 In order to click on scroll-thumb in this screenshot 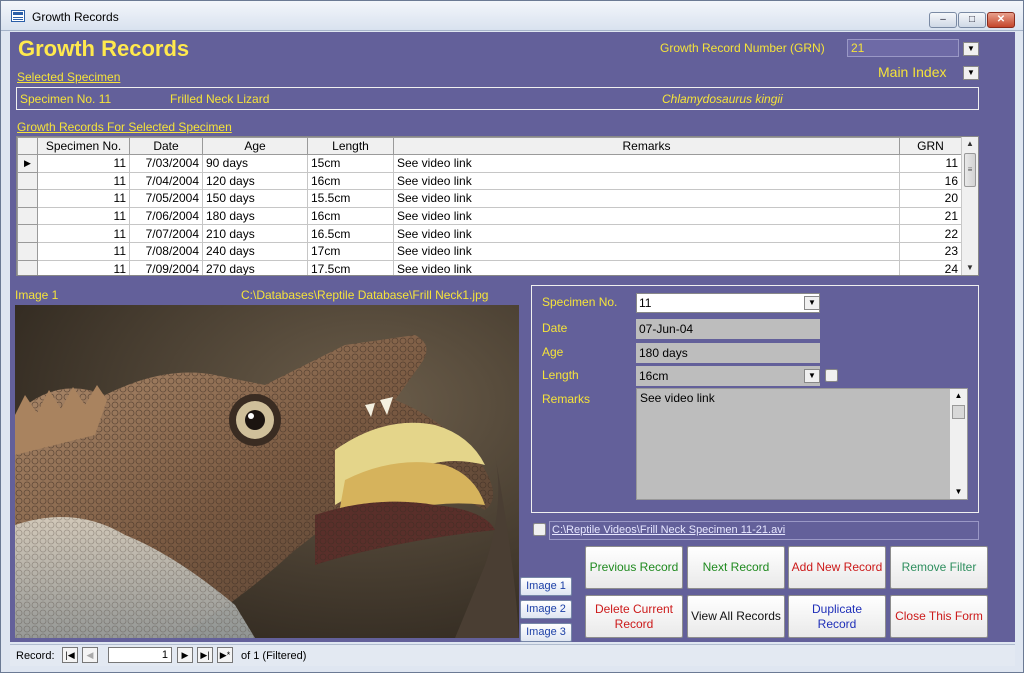, I will do `click(958, 412)`.